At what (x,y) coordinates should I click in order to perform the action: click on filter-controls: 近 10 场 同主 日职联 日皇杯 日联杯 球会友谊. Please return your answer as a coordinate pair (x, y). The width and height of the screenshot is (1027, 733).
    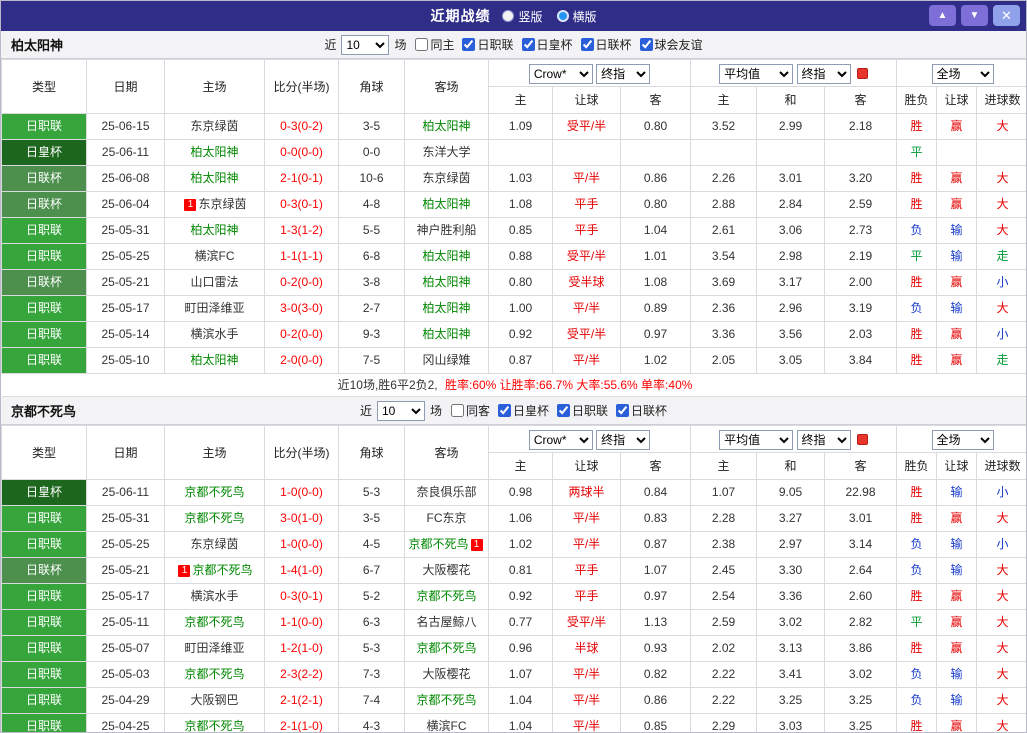
    Looking at the image, I should click on (513, 44).